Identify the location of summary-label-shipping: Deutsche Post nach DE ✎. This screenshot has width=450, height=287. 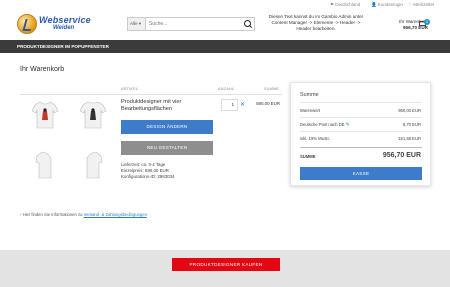
(325, 125).